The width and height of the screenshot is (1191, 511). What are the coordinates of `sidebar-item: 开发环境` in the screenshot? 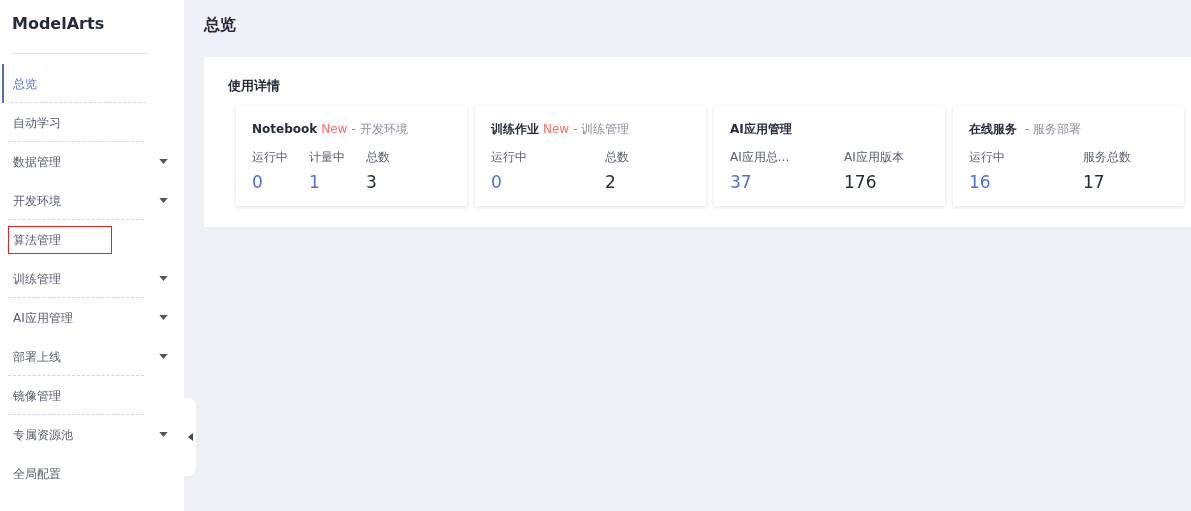 It's located at (87, 200).